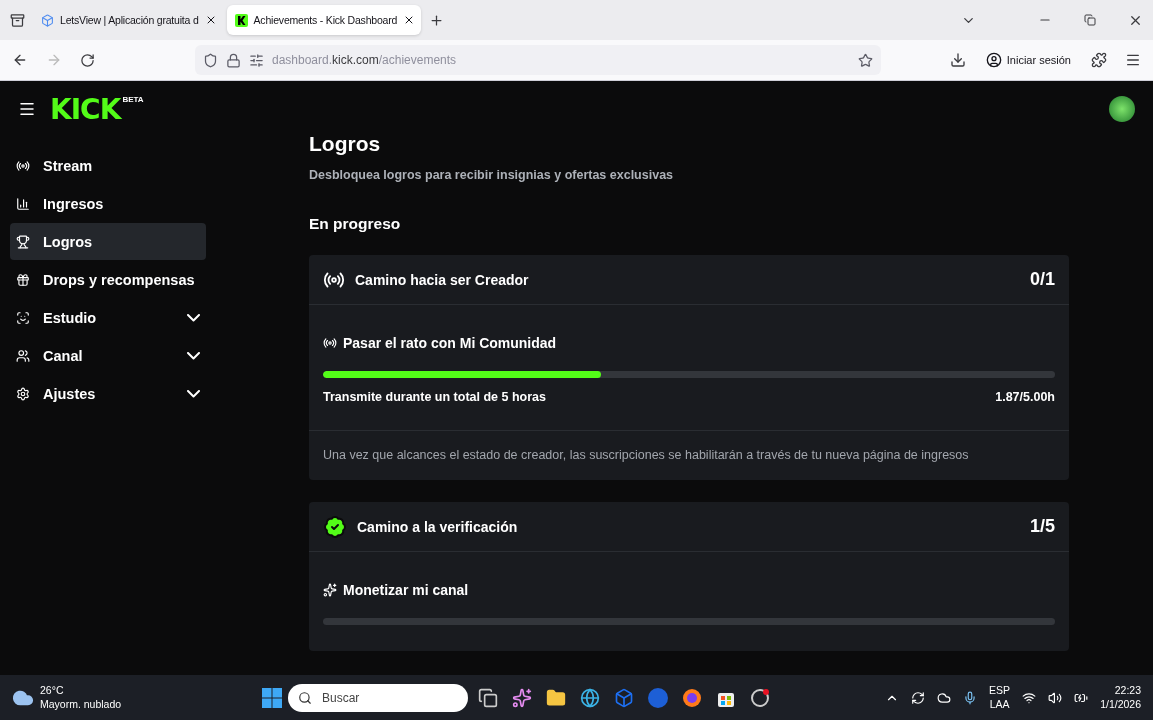  Describe the element at coordinates (1000, 690) in the screenshot. I see `language-code: ESP` at that location.